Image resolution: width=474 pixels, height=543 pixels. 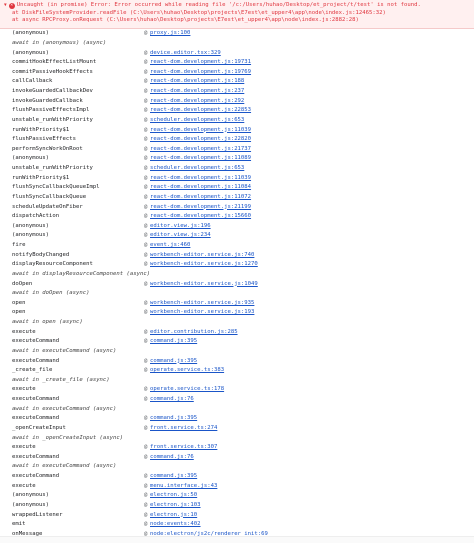 I want to click on frame-function: wrappedListener, so click(x=37, y=514).